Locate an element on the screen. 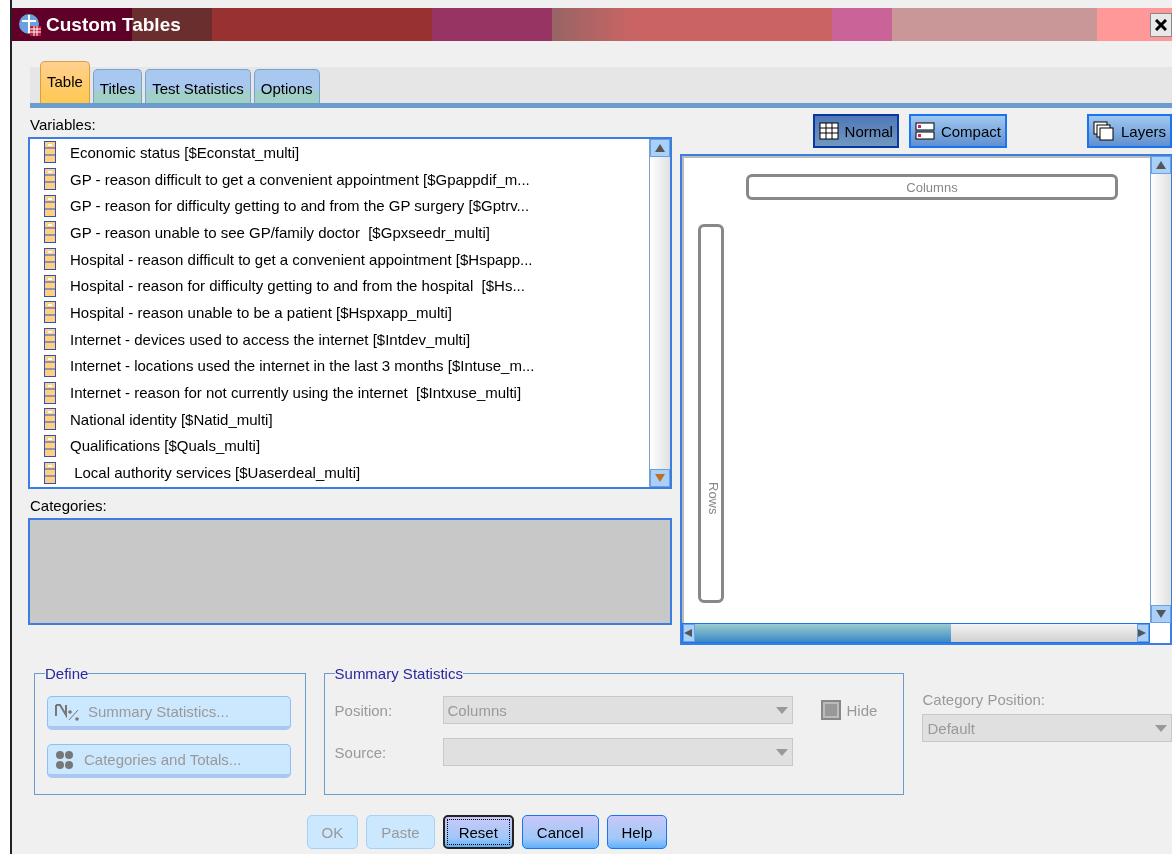 This screenshot has height=854, width=1172. categories-label: Categories: is located at coordinates (68, 506).